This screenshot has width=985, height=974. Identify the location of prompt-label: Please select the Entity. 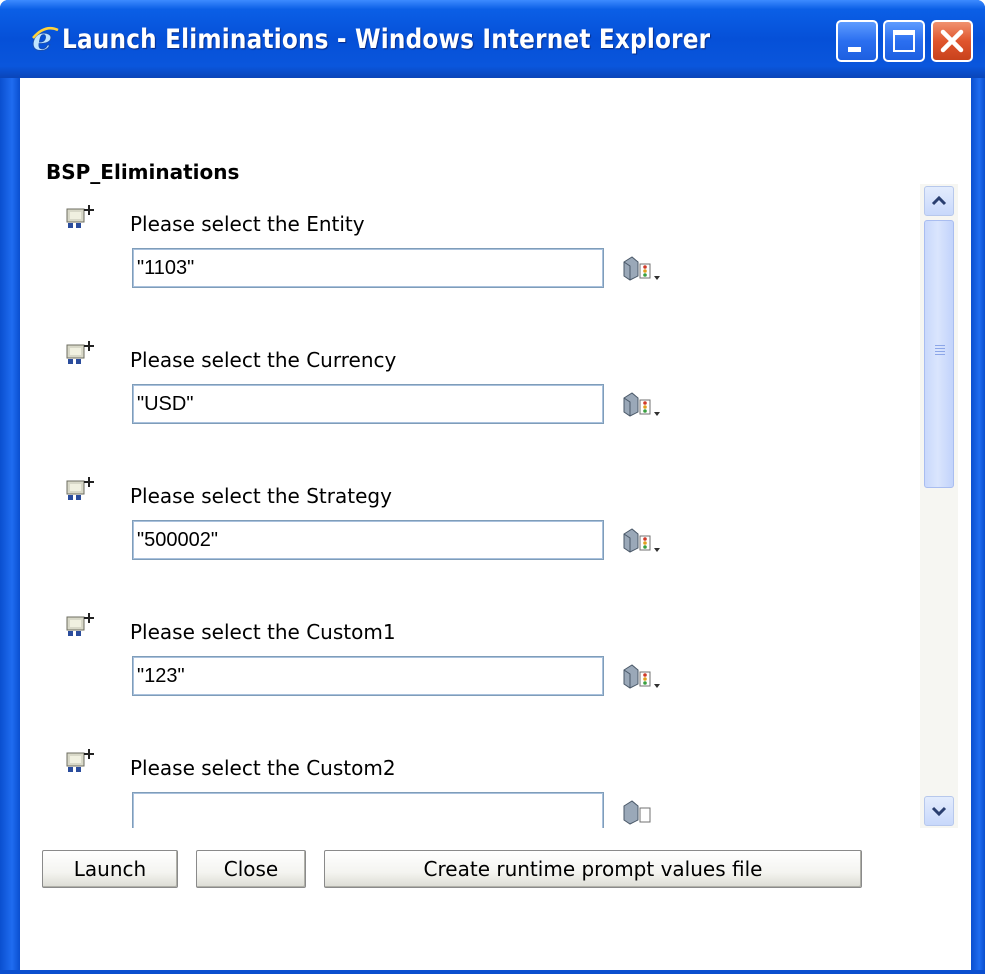
(247, 224).